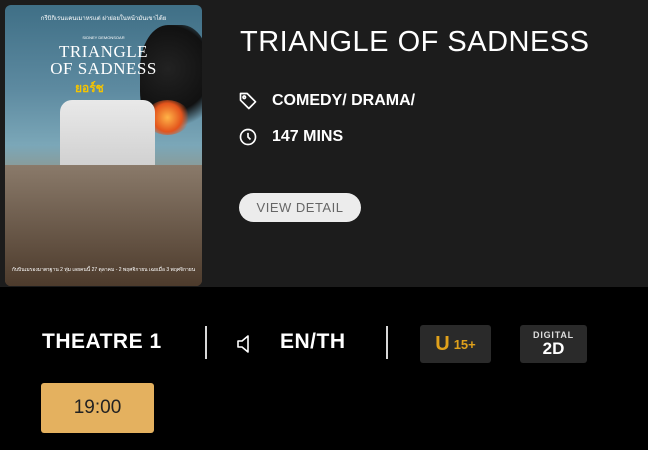 The height and width of the screenshot is (450, 648). Describe the element at coordinates (102, 341) in the screenshot. I see `theatre-label: THEATRE 1` at that location.